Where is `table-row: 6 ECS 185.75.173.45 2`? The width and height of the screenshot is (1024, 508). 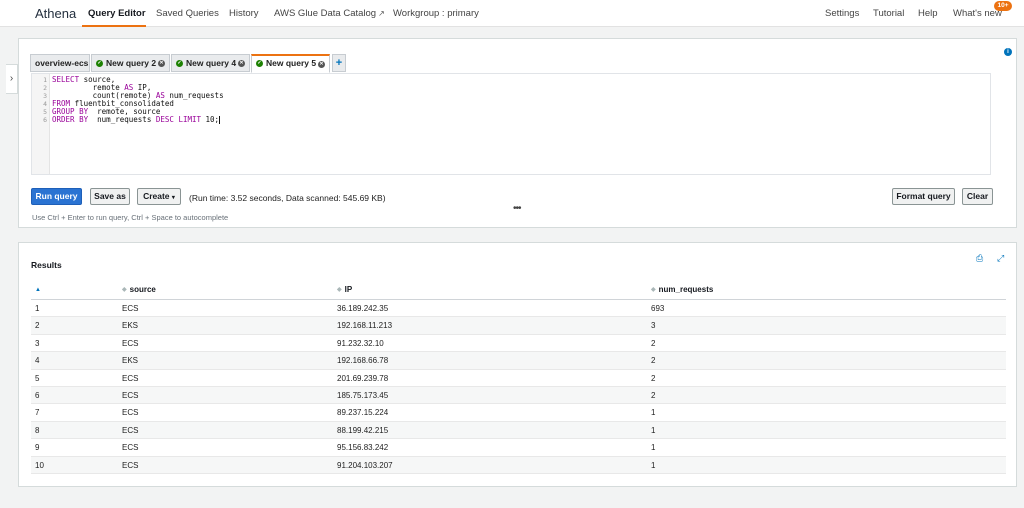
table-row: 6 ECS 185.75.173.45 2 is located at coordinates (518, 395).